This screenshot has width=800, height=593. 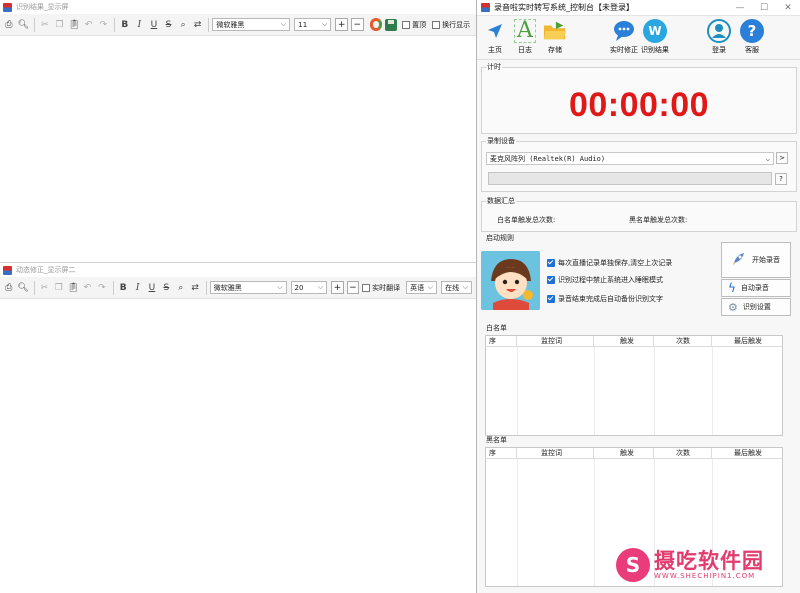 I want to click on whitelist-legend: 白名单, so click(x=496, y=328).